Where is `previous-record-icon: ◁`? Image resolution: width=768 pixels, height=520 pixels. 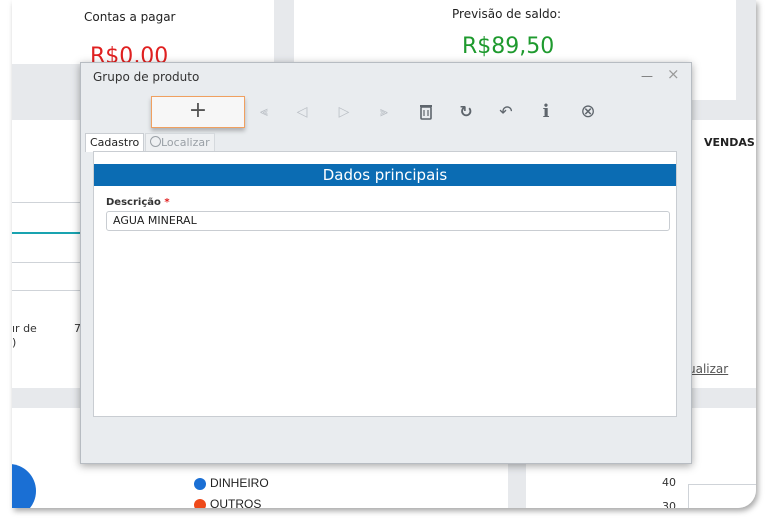 previous-record-icon: ◁ is located at coordinates (302, 112).